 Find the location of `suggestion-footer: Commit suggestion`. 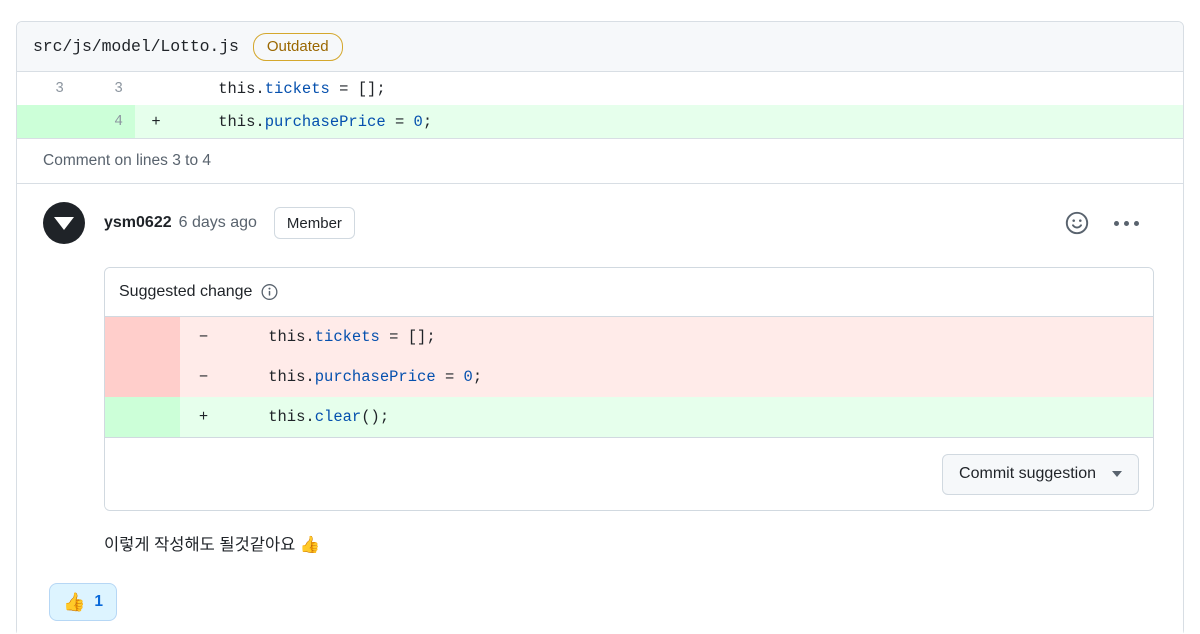

suggestion-footer: Commit suggestion is located at coordinates (629, 473).